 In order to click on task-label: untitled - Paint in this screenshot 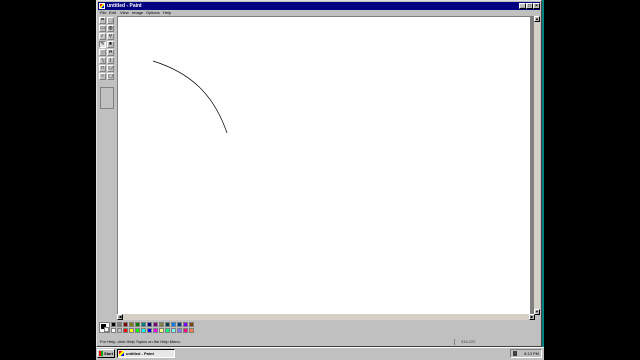, I will do `click(140, 353)`.